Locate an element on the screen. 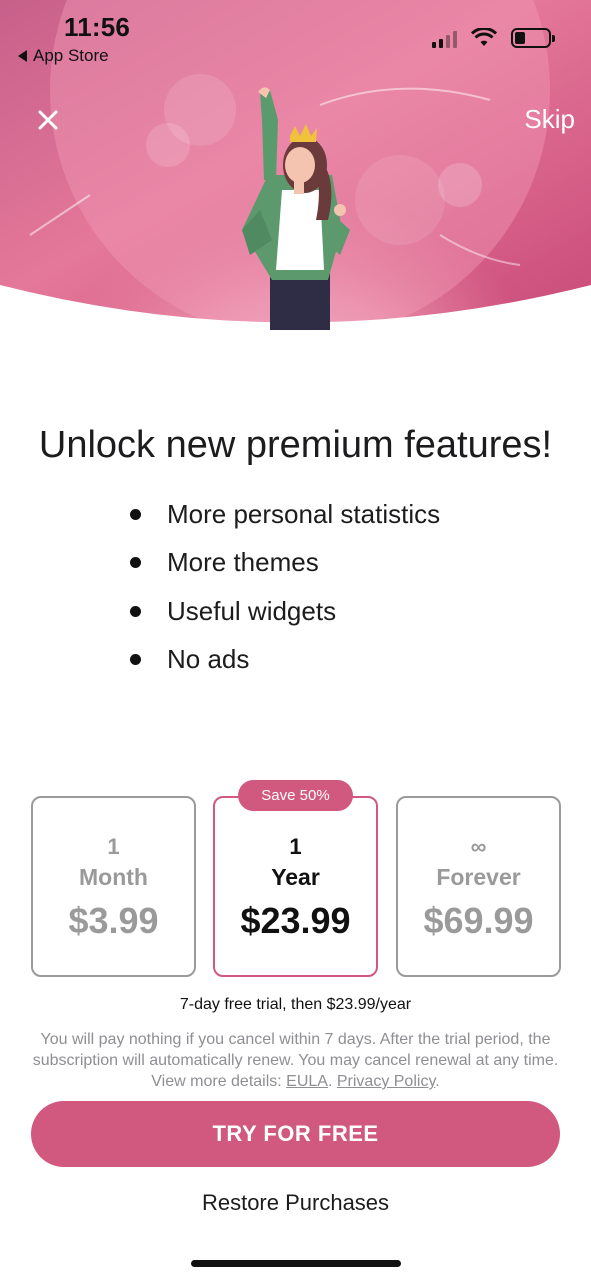  restore-purchases-button: Restore Purchases is located at coordinates (295, 1203).